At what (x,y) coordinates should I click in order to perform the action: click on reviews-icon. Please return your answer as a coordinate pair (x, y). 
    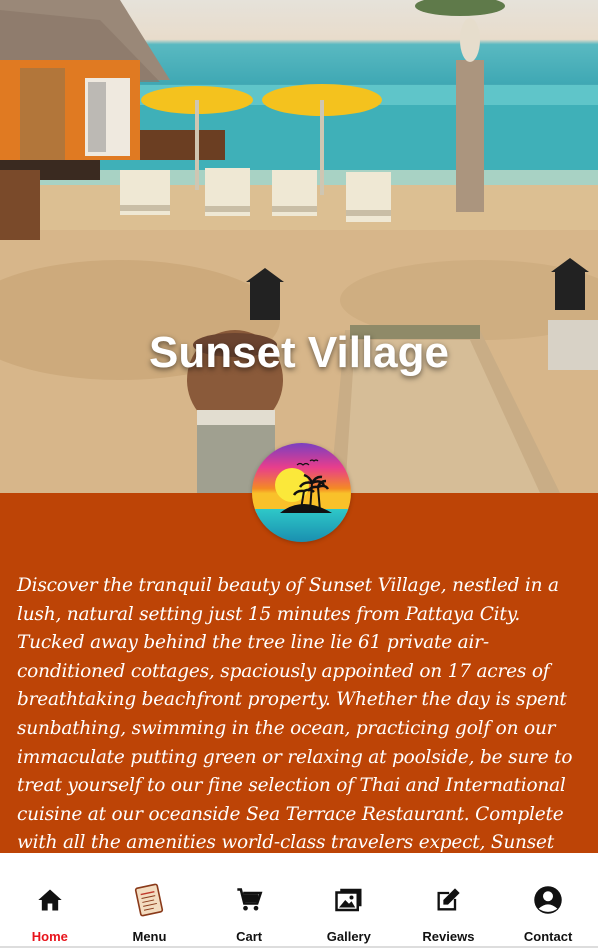
    Looking at the image, I should click on (448, 900).